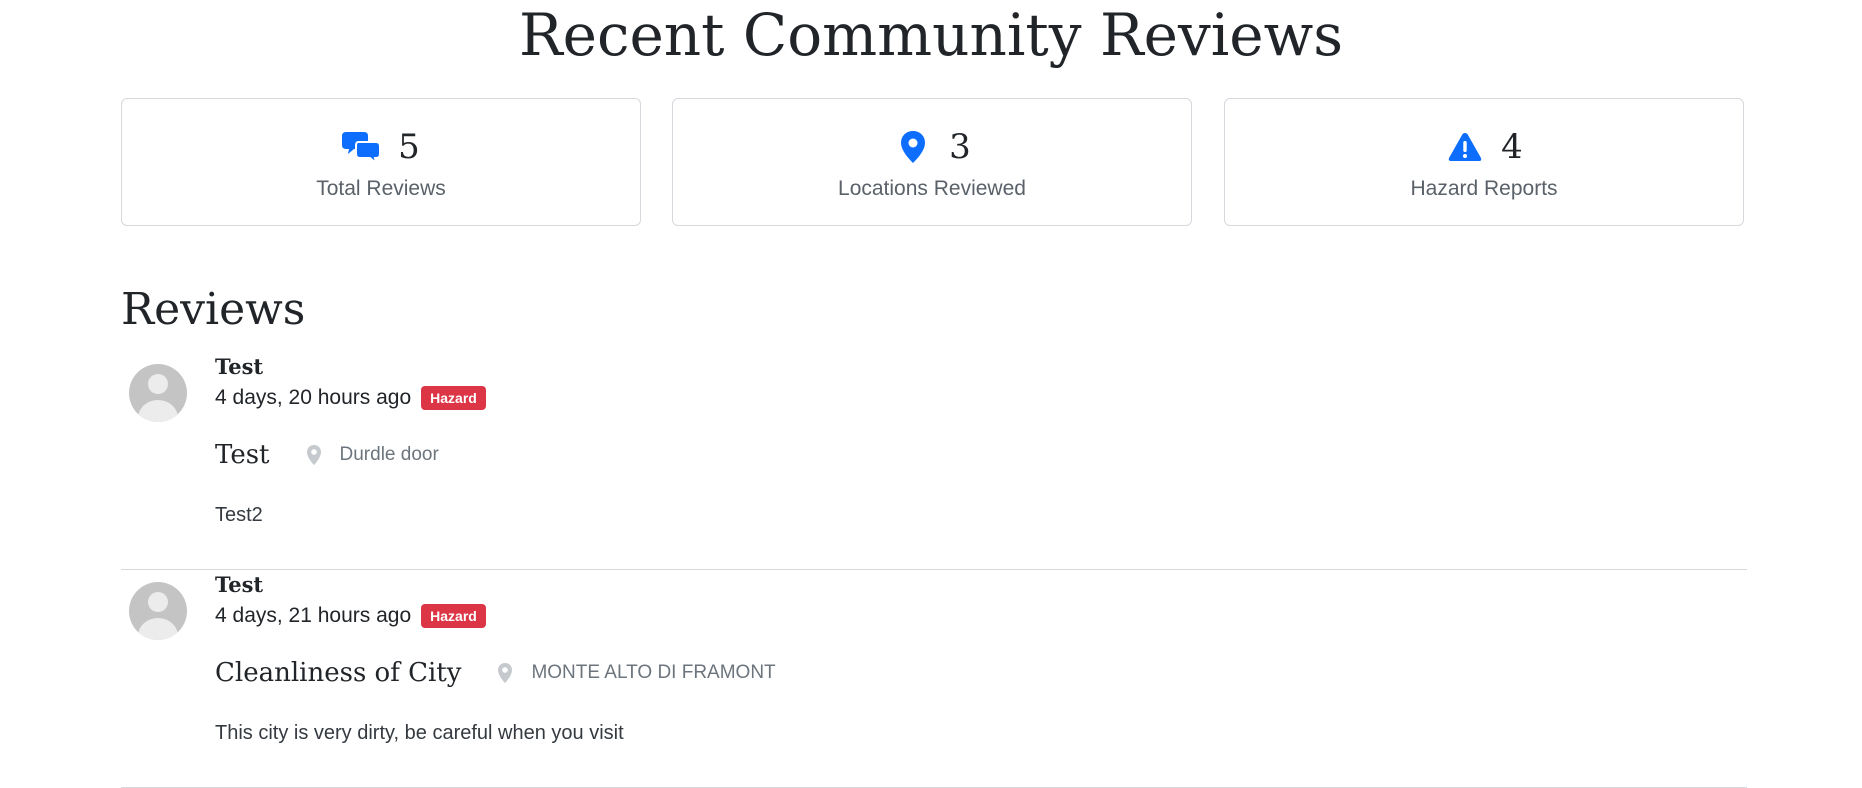 The height and width of the screenshot is (788, 1862). Describe the element at coordinates (381, 188) in the screenshot. I see `stat-label: Total Reviews` at that location.